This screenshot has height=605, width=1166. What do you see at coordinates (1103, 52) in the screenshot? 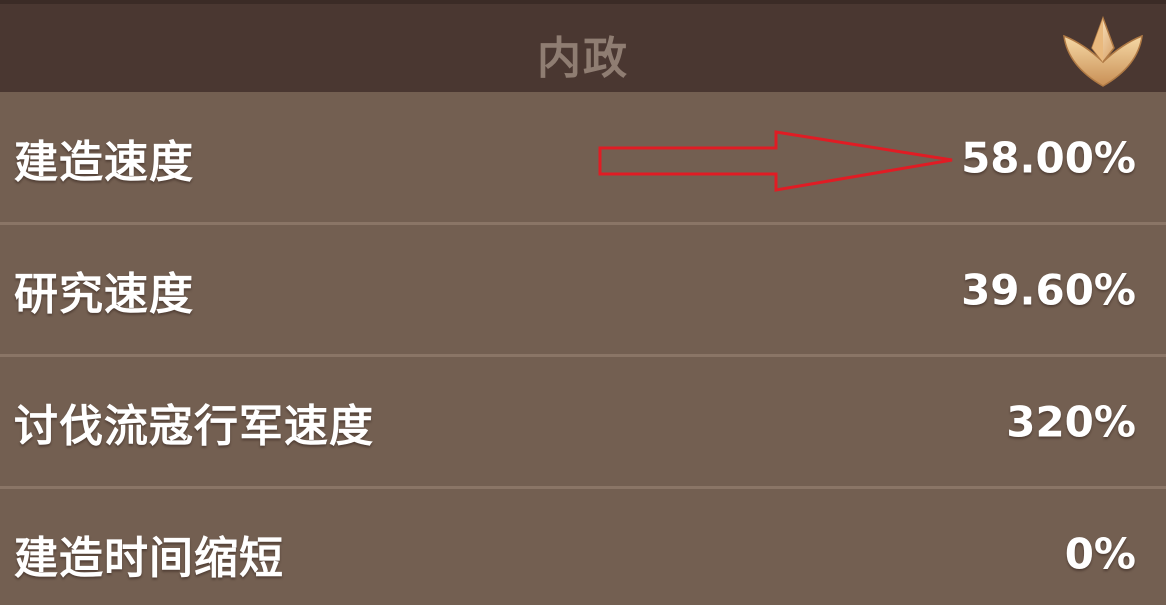
I see `gold-crest-icon` at bounding box center [1103, 52].